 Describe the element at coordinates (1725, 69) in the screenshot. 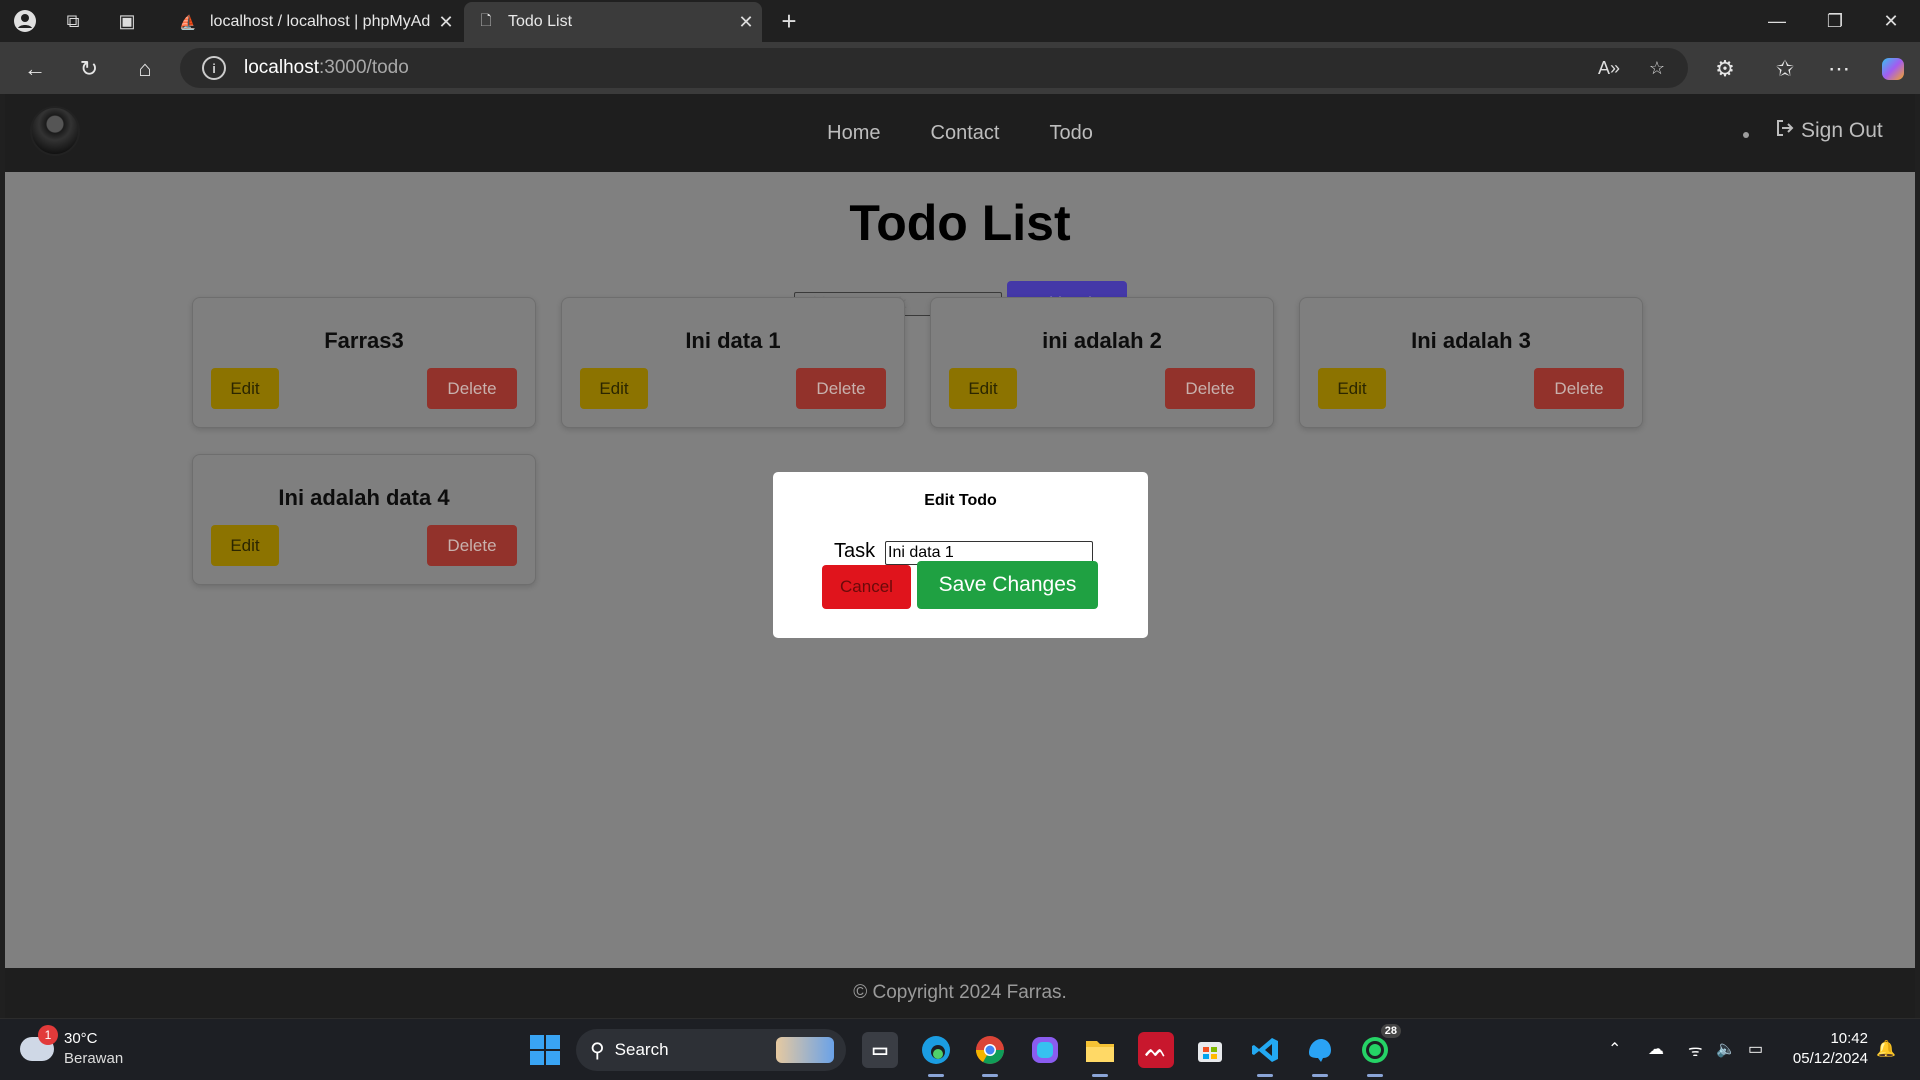

I see `extensions-icon: ⚙` at that location.